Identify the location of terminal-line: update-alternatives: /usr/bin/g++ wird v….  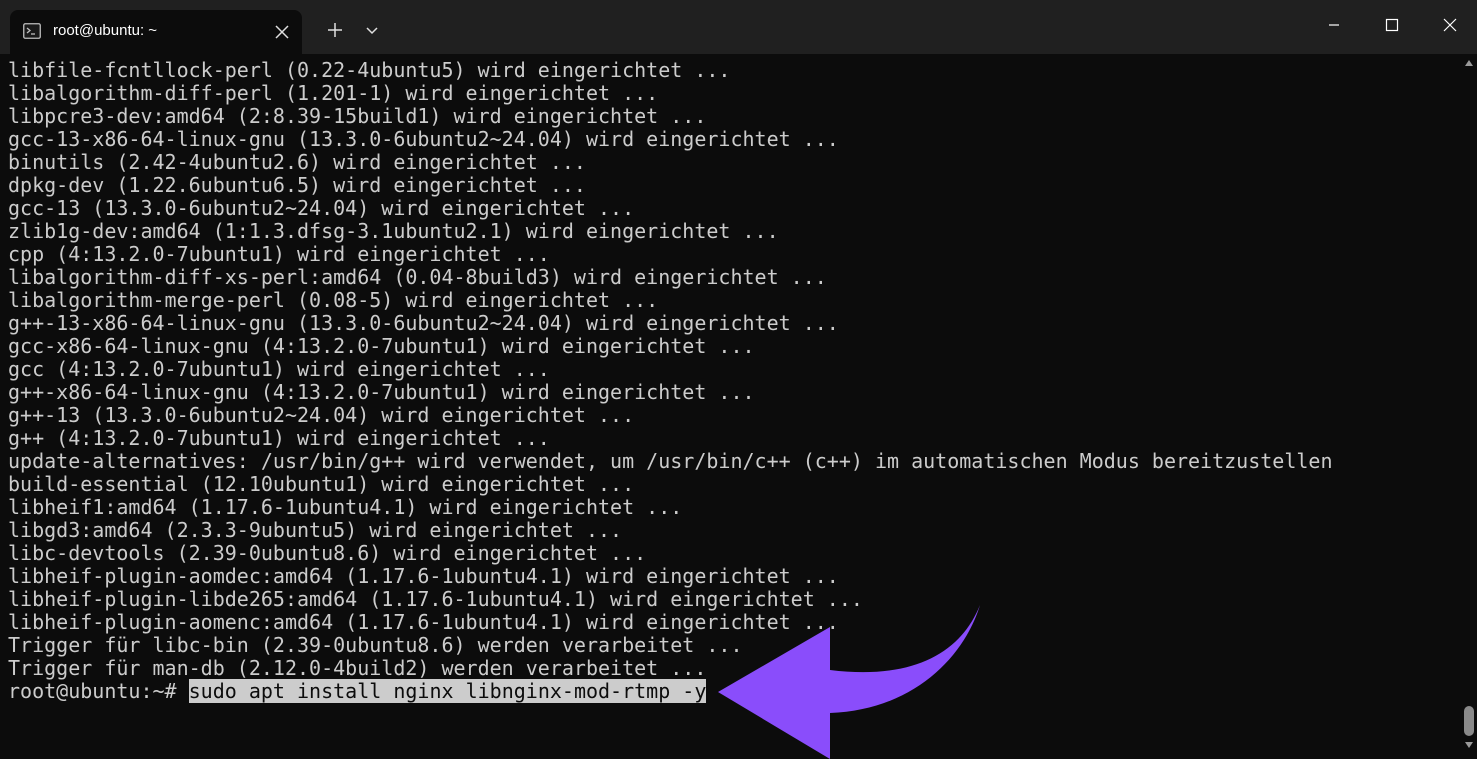
(670, 461).